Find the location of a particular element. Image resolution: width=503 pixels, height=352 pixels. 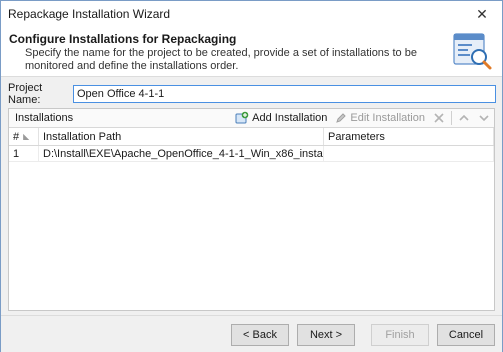

parameters-cell is located at coordinates (409, 153).